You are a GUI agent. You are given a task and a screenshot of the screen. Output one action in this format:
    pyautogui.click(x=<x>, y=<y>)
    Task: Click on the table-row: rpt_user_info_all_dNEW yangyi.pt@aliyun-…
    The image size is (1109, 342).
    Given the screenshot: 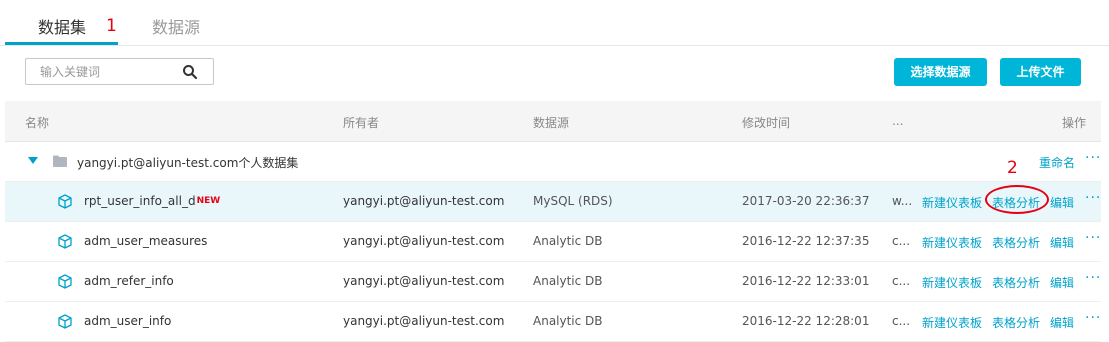 What is the action you would take?
    pyautogui.click(x=553, y=202)
    